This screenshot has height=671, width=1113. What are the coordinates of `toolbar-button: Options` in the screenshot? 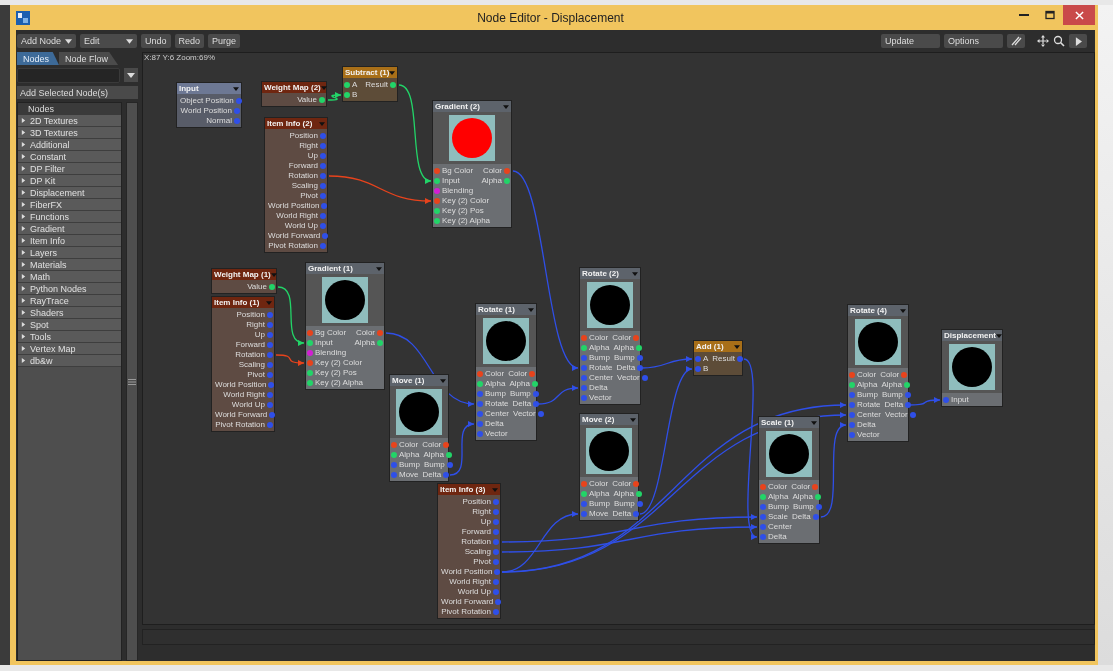 It's located at (973, 41).